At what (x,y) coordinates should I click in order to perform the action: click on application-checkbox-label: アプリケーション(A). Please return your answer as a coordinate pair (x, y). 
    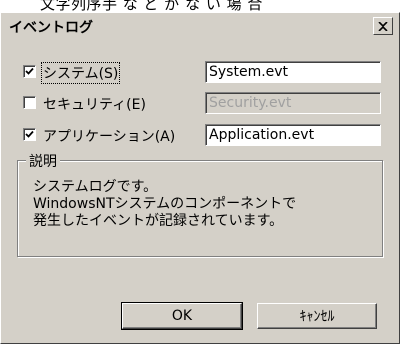
    Looking at the image, I should click on (109, 136).